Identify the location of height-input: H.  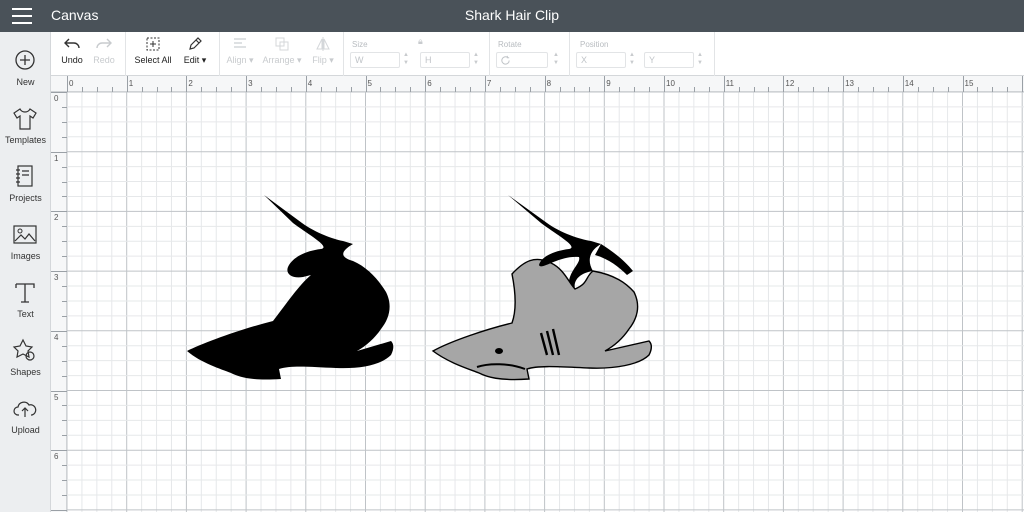
(445, 60).